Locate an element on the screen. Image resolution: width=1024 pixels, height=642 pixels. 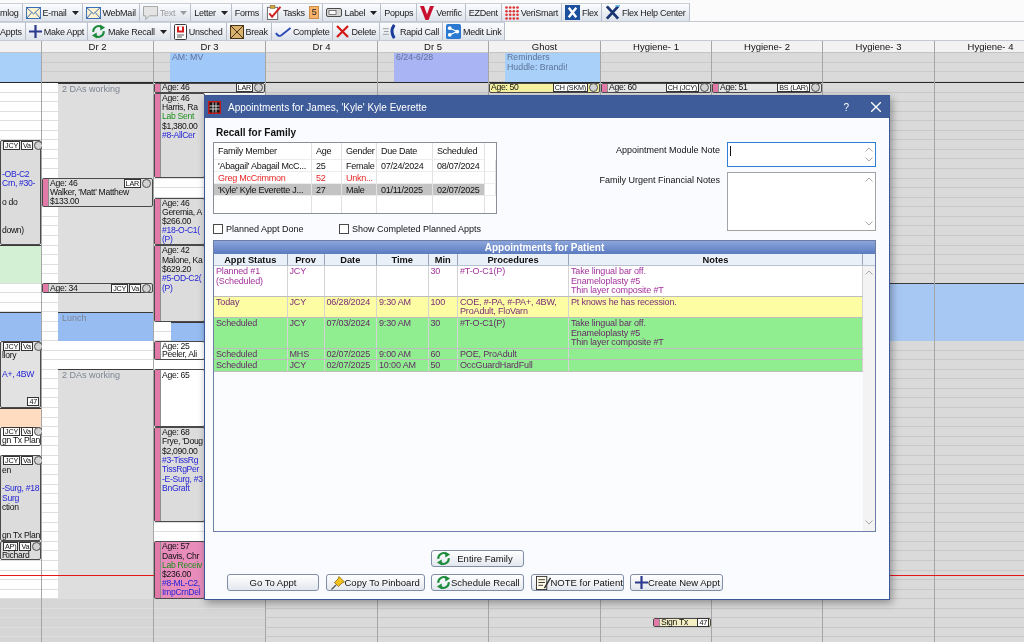
table-cell: 10:00 AM is located at coordinates (403, 365).